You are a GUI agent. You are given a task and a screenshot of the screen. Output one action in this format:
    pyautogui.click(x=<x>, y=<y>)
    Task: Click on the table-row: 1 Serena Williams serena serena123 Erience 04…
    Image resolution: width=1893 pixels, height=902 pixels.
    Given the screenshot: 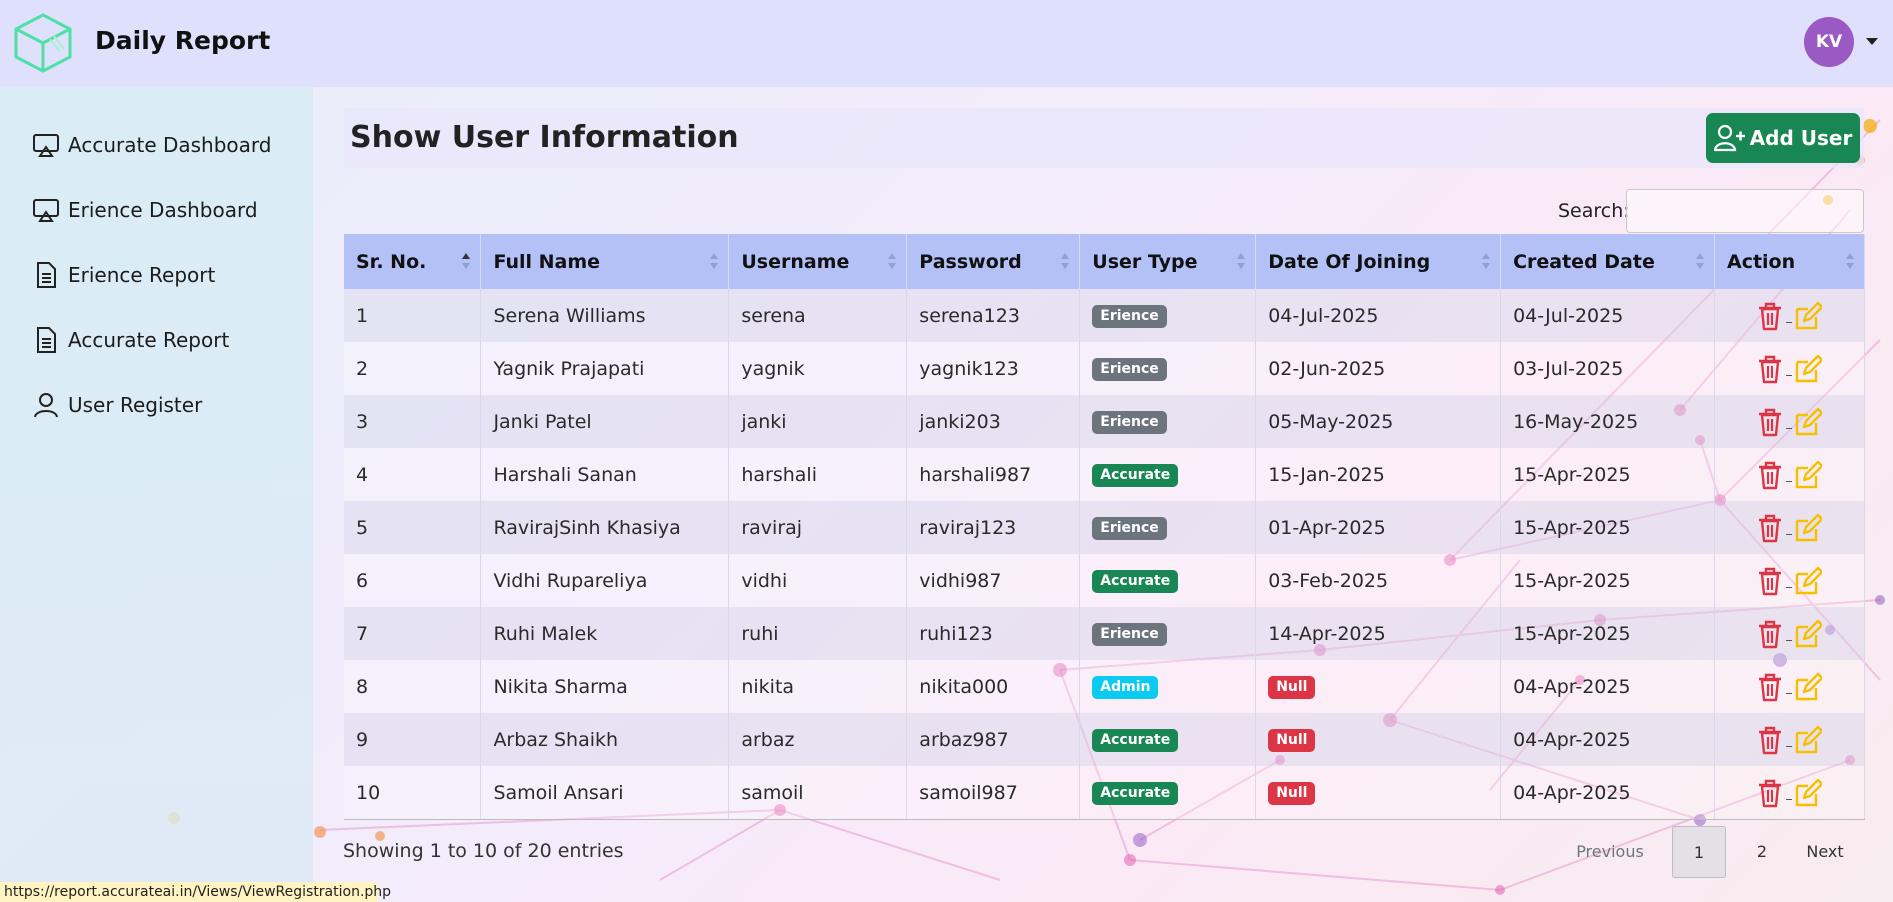 What is the action you would take?
    pyautogui.click(x=1105, y=315)
    